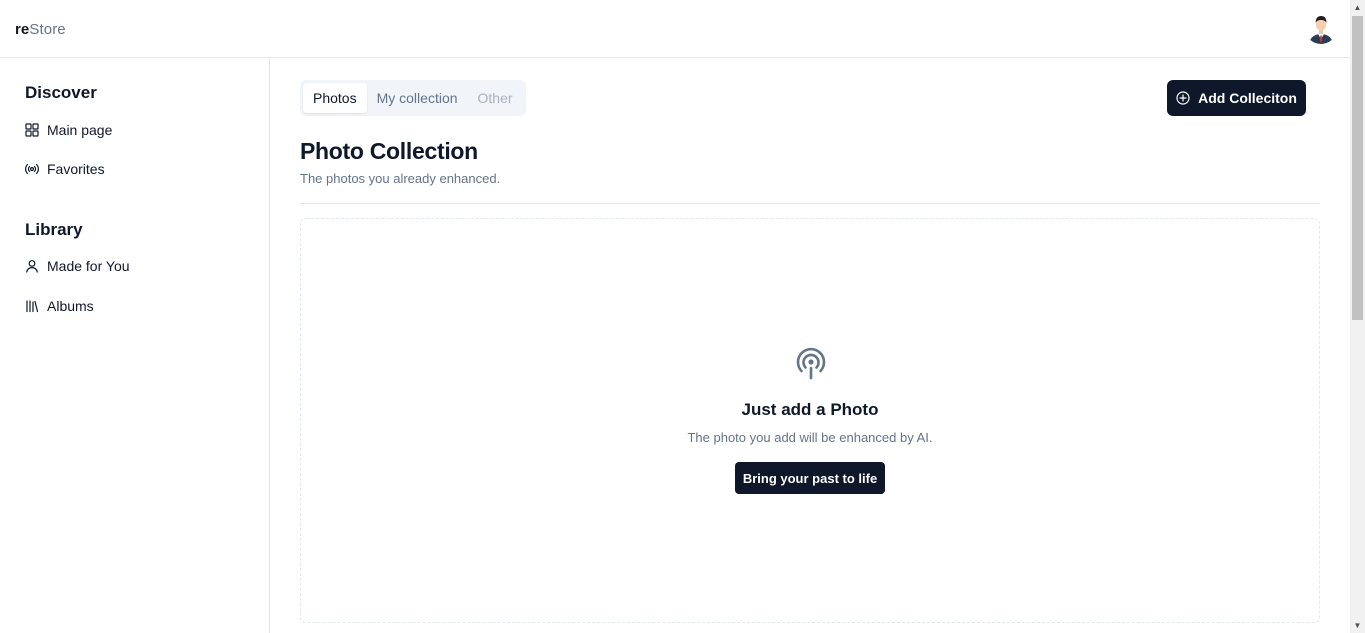 The height and width of the screenshot is (633, 1365). What do you see at coordinates (1357, 625) in the screenshot?
I see `scroll-down-arrow-icon: ▼` at bounding box center [1357, 625].